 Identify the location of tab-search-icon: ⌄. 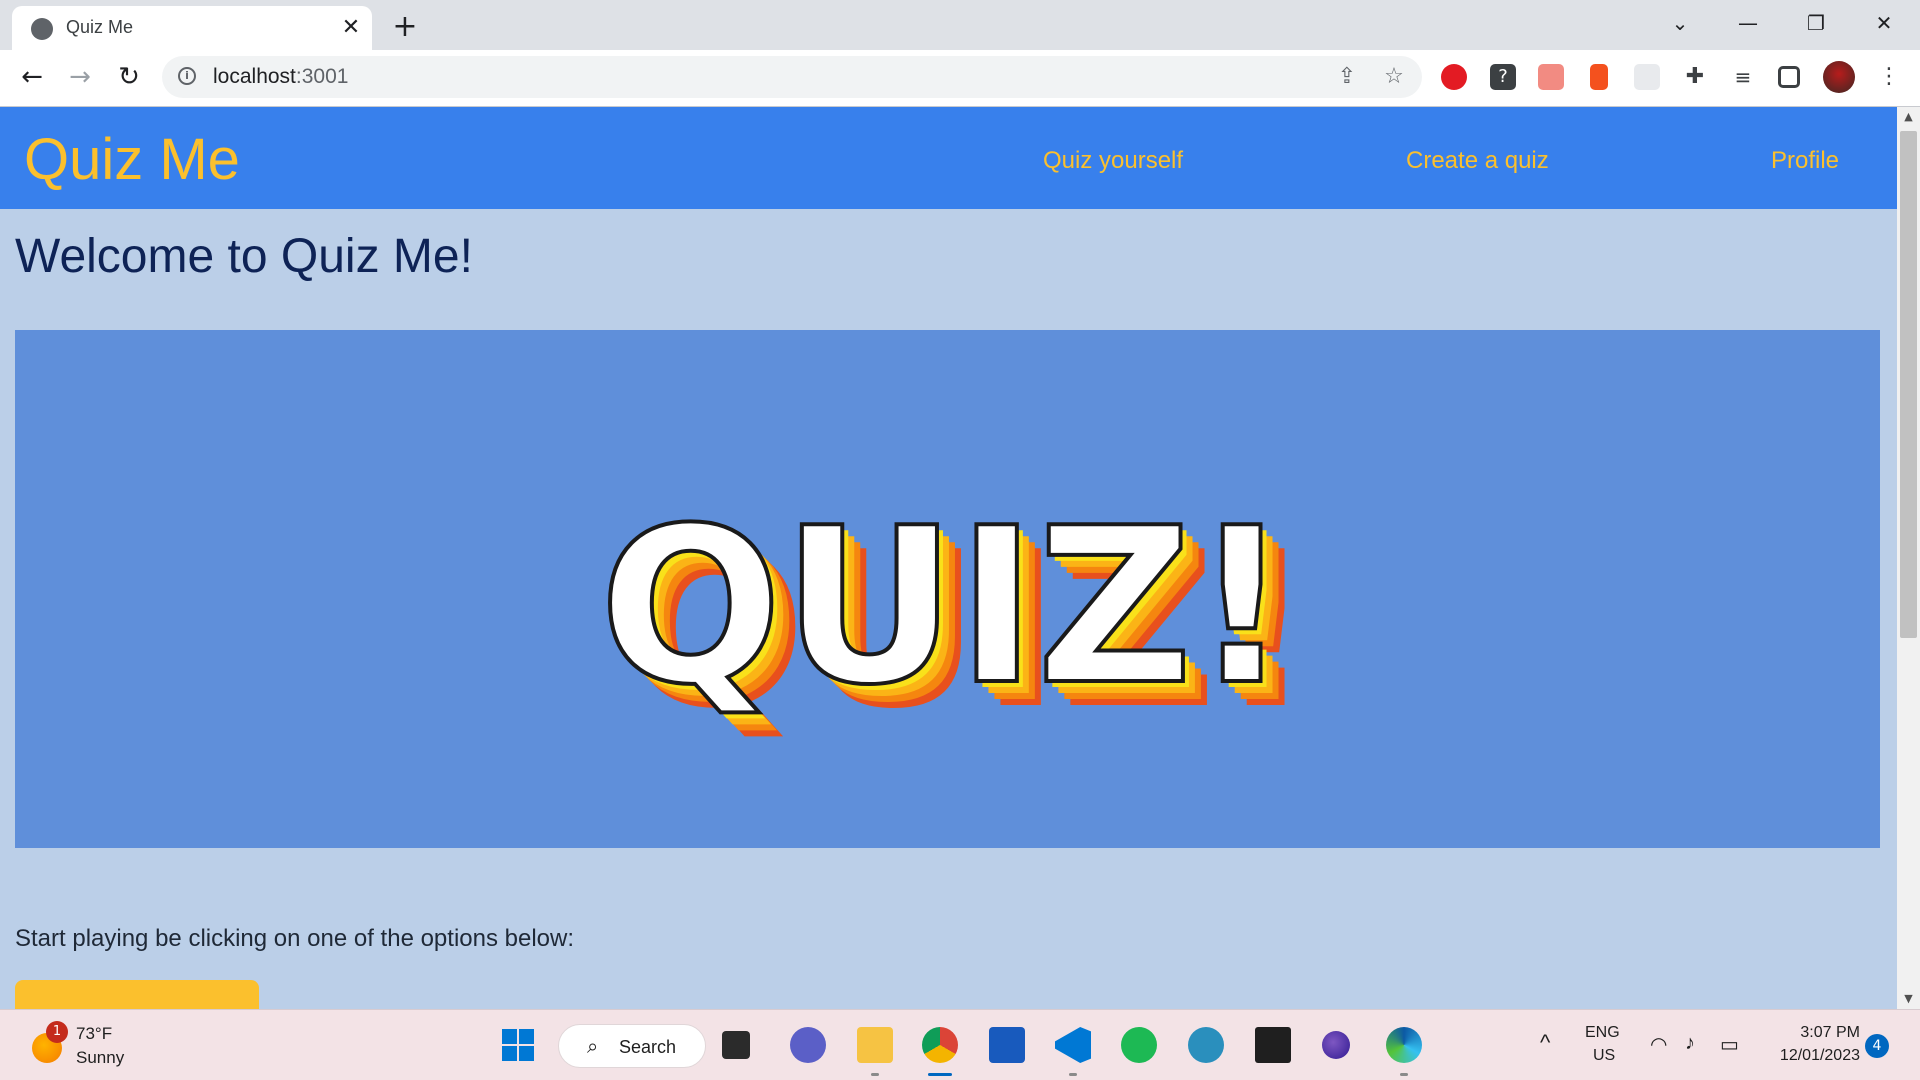
(1680, 23).